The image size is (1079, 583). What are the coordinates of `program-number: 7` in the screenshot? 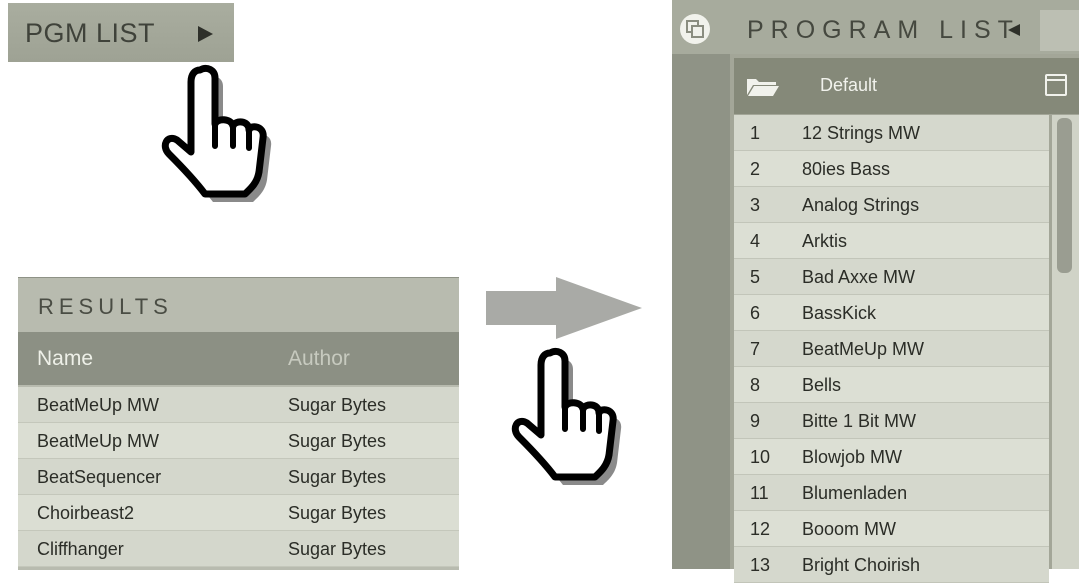 It's located at (755, 349).